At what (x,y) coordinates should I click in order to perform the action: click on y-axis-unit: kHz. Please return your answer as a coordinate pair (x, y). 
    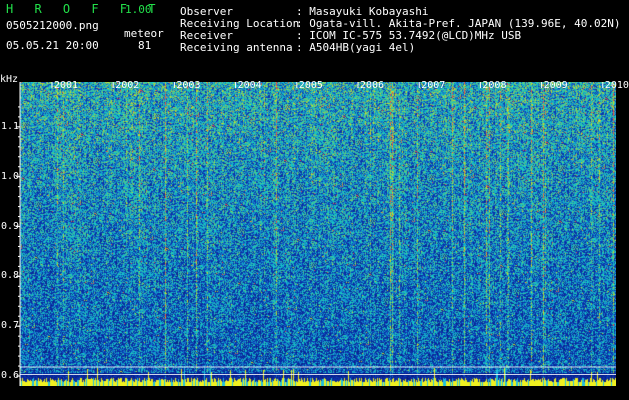
    Looking at the image, I should click on (9, 79).